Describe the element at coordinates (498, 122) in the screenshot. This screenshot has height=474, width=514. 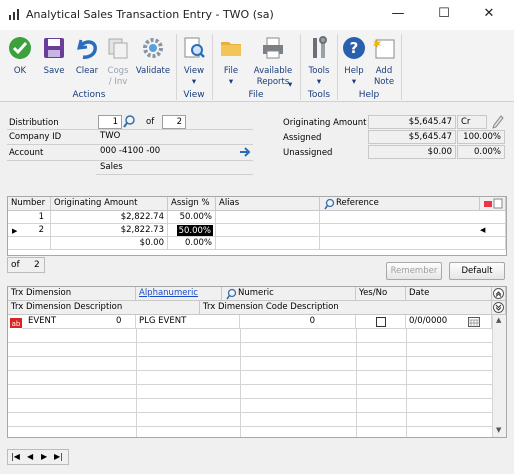
I see `edit-icon` at that location.